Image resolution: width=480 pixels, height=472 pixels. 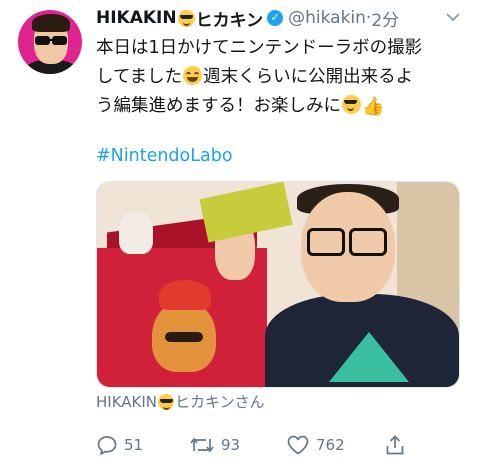 What do you see at coordinates (259, 48) in the screenshot?
I see `tweet-text-line: 本日は1日かけてニンテンドーラボの撮影` at bounding box center [259, 48].